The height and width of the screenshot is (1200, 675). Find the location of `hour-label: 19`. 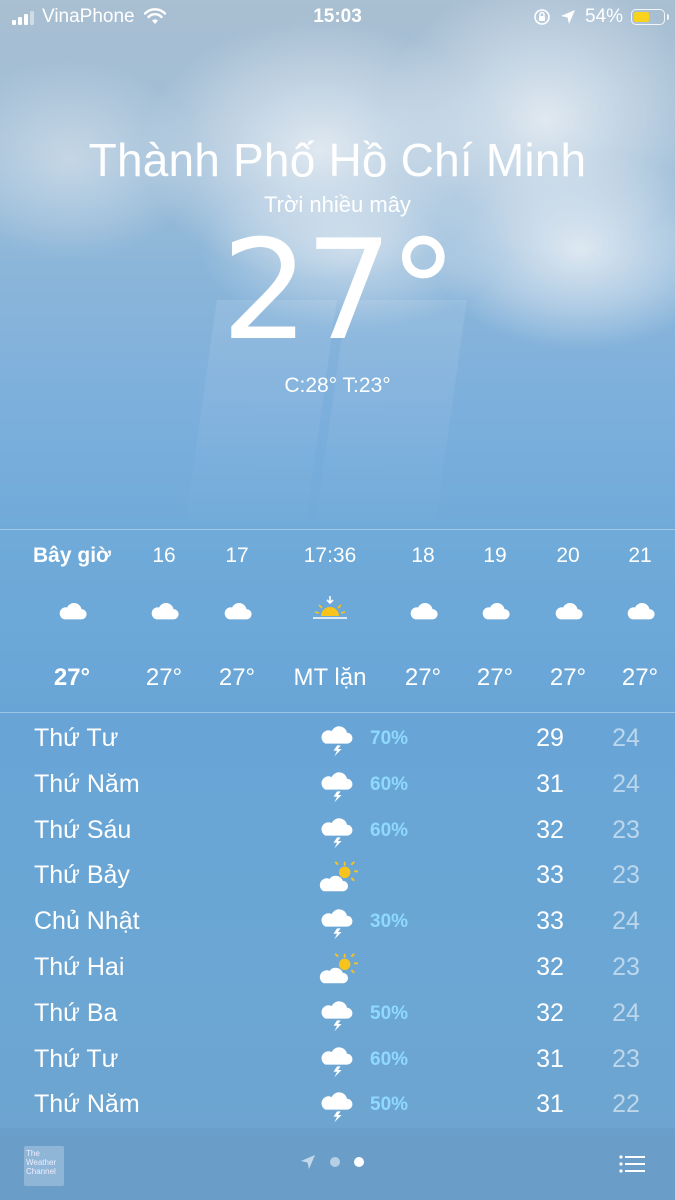

hour-label: 19 is located at coordinates (495, 555).